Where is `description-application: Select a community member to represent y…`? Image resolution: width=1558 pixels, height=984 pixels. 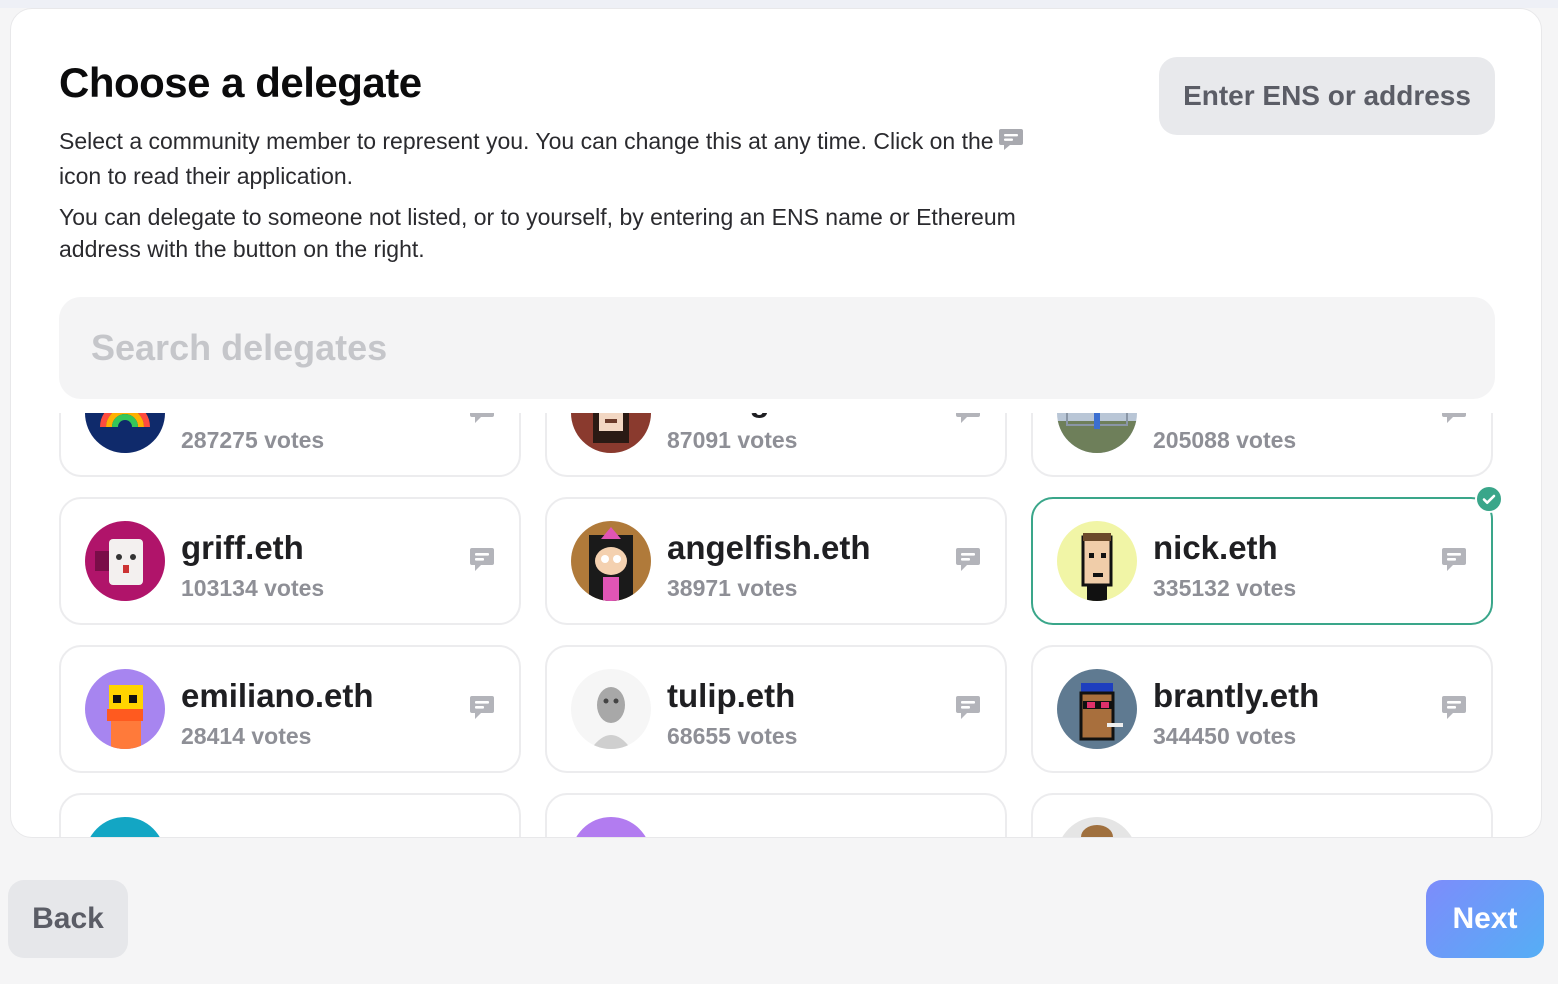 description-application: Select a community member to represent y… is located at coordinates (559, 158).